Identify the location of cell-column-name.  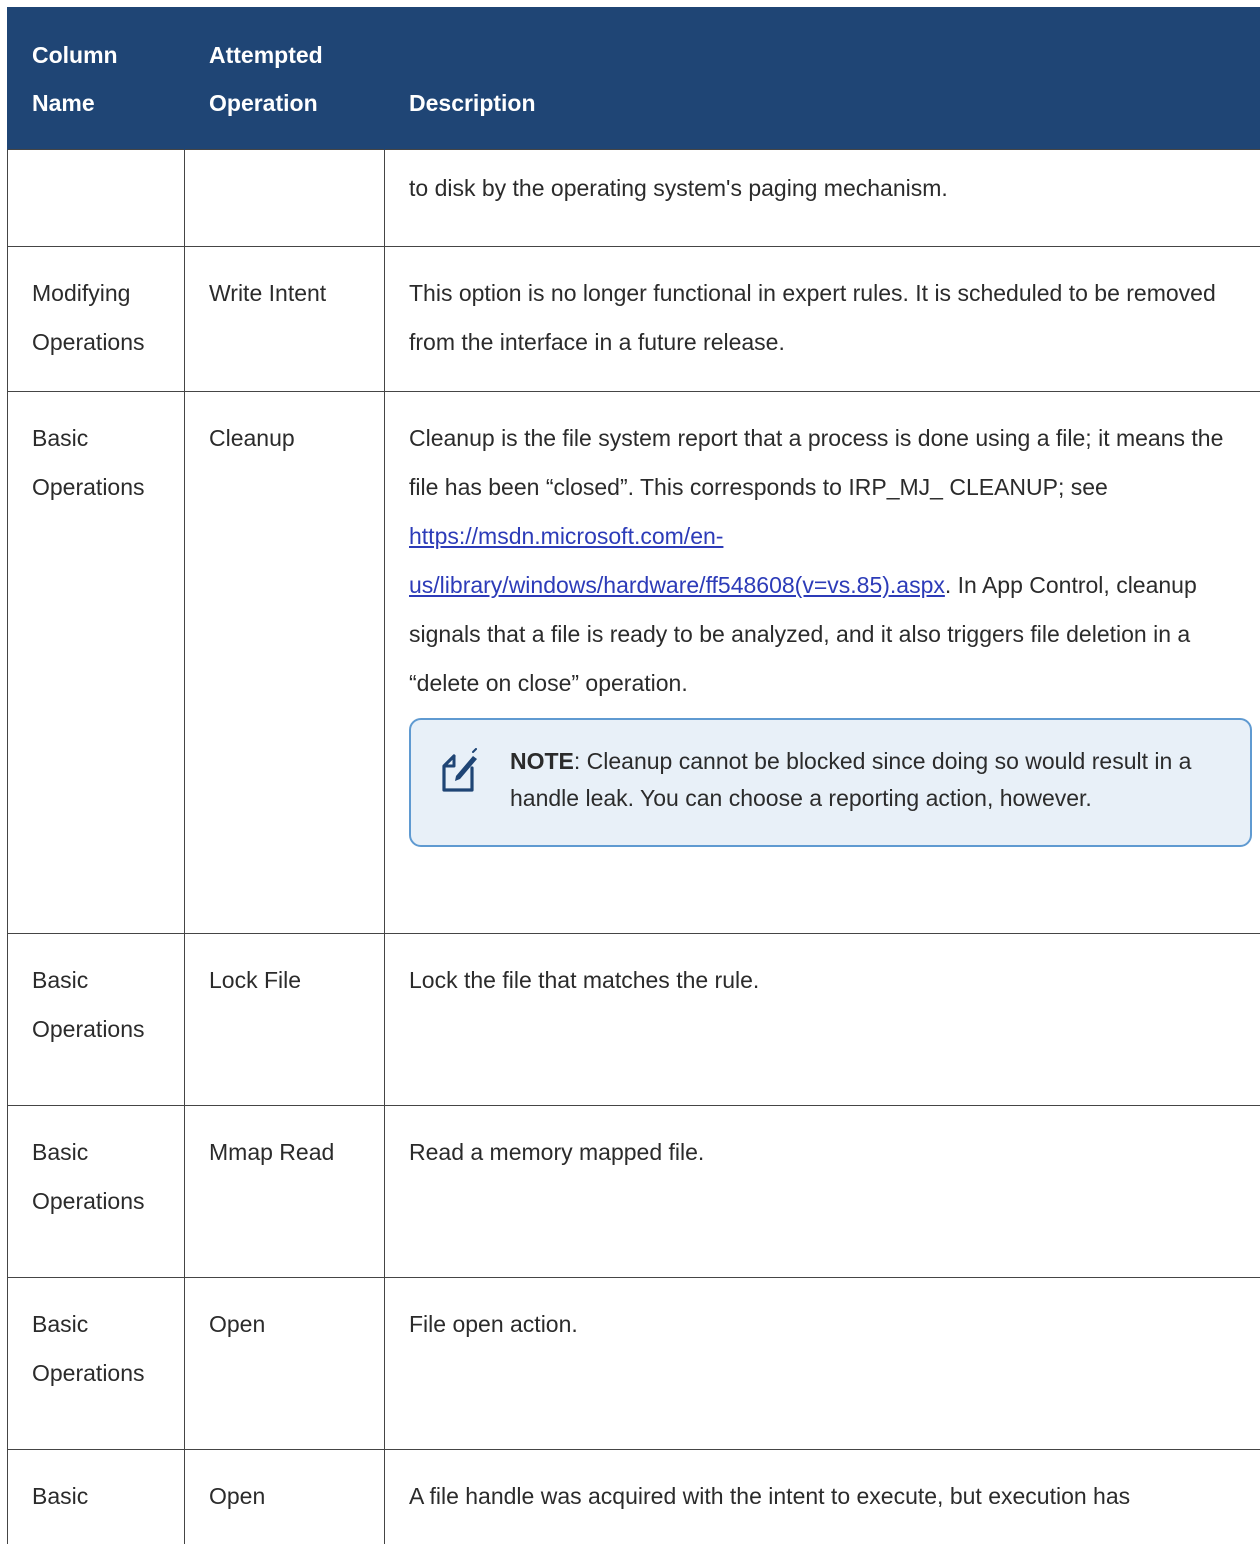
(96, 198).